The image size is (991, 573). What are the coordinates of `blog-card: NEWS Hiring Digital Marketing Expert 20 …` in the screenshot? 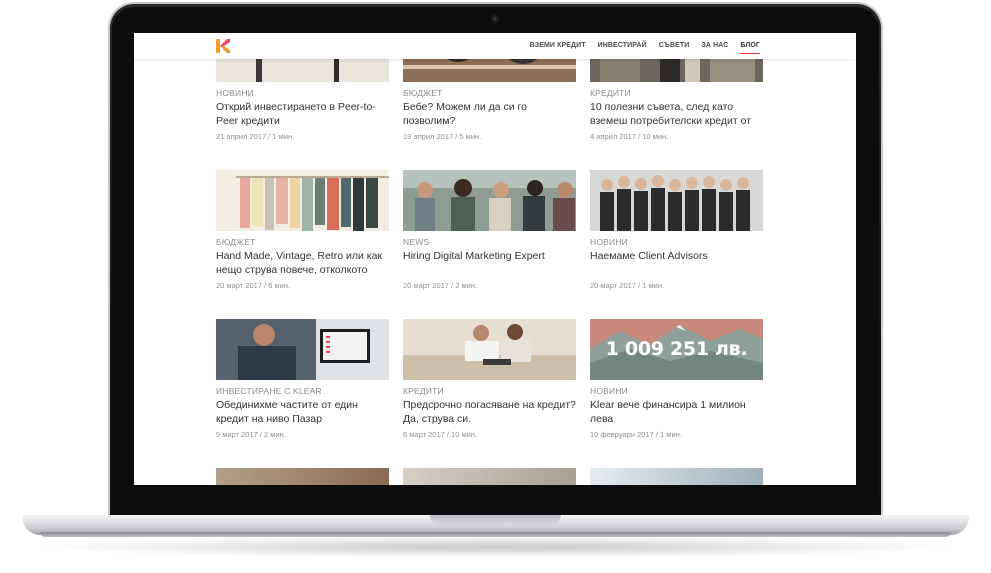 It's located at (489, 230).